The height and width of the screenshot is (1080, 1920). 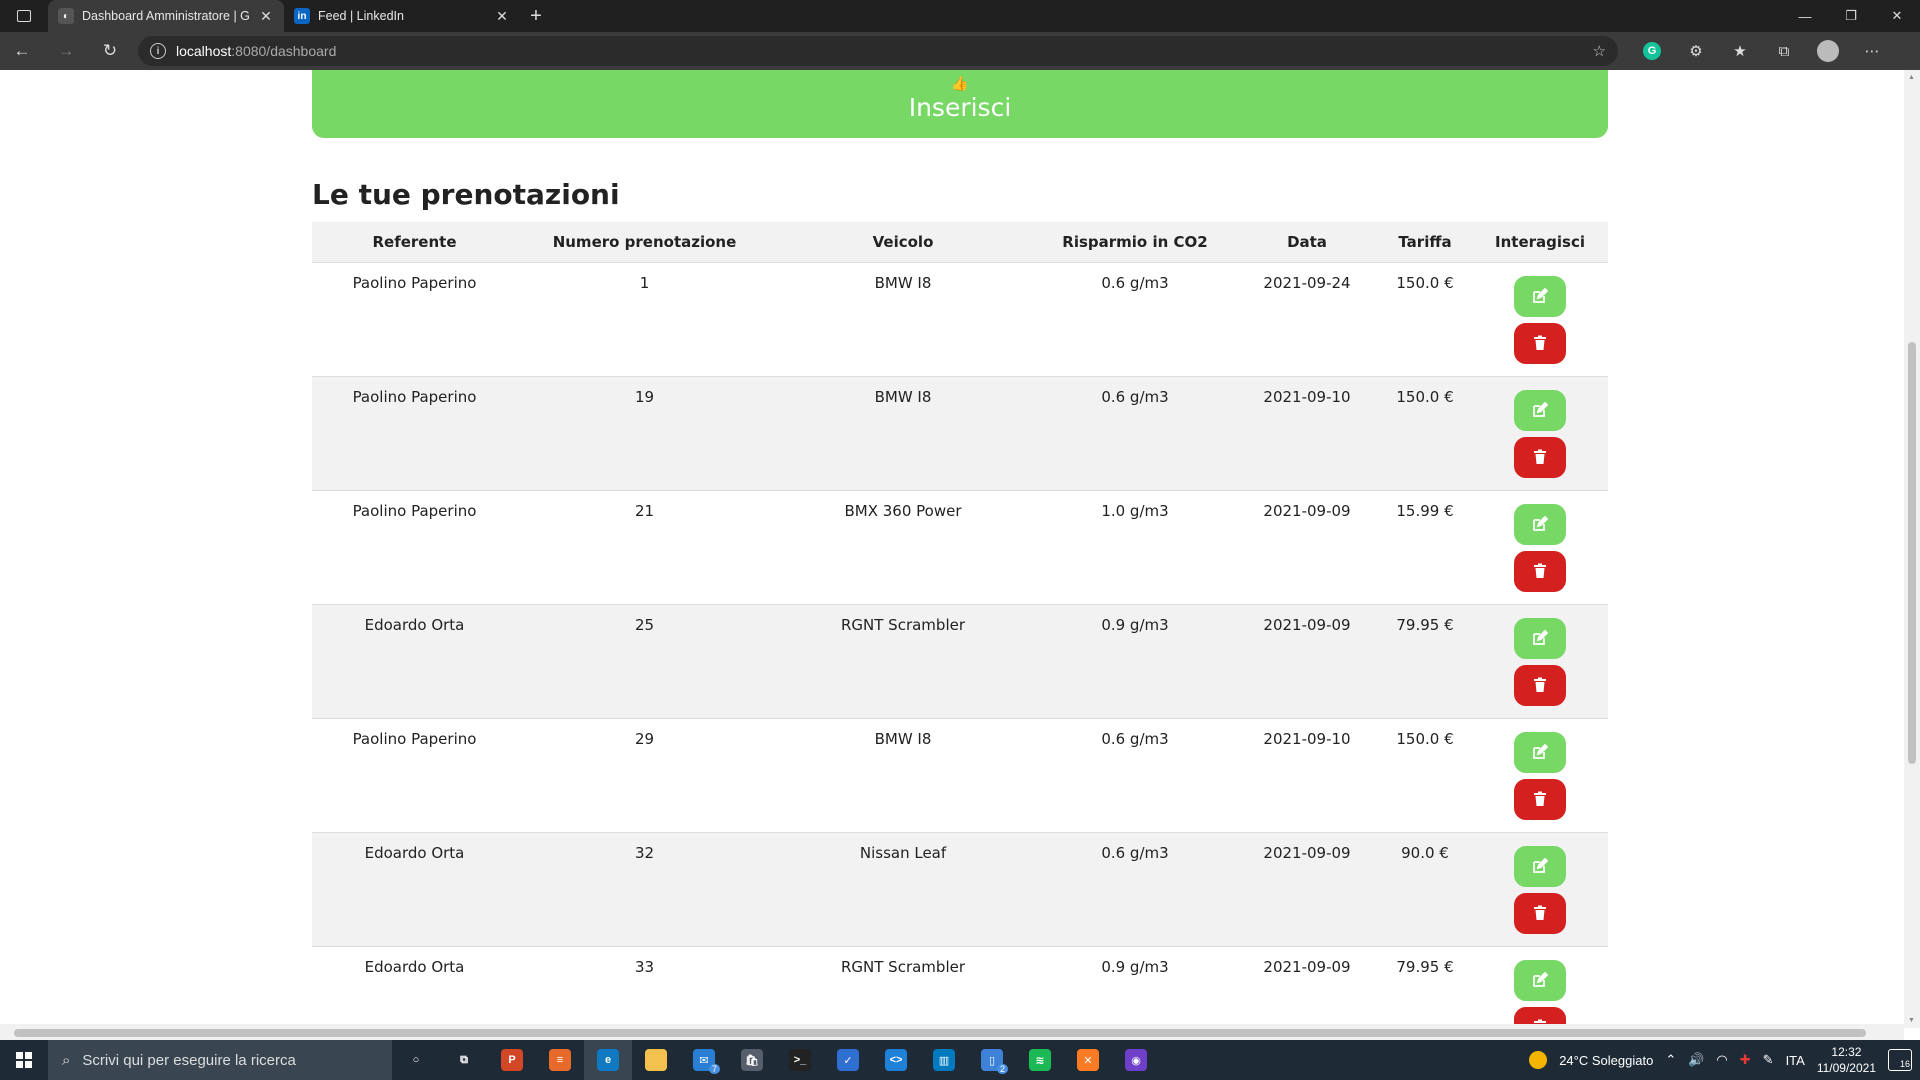 I want to click on address-bar: i localhost:8080/dashboard ☆, so click(x=878, y=51).